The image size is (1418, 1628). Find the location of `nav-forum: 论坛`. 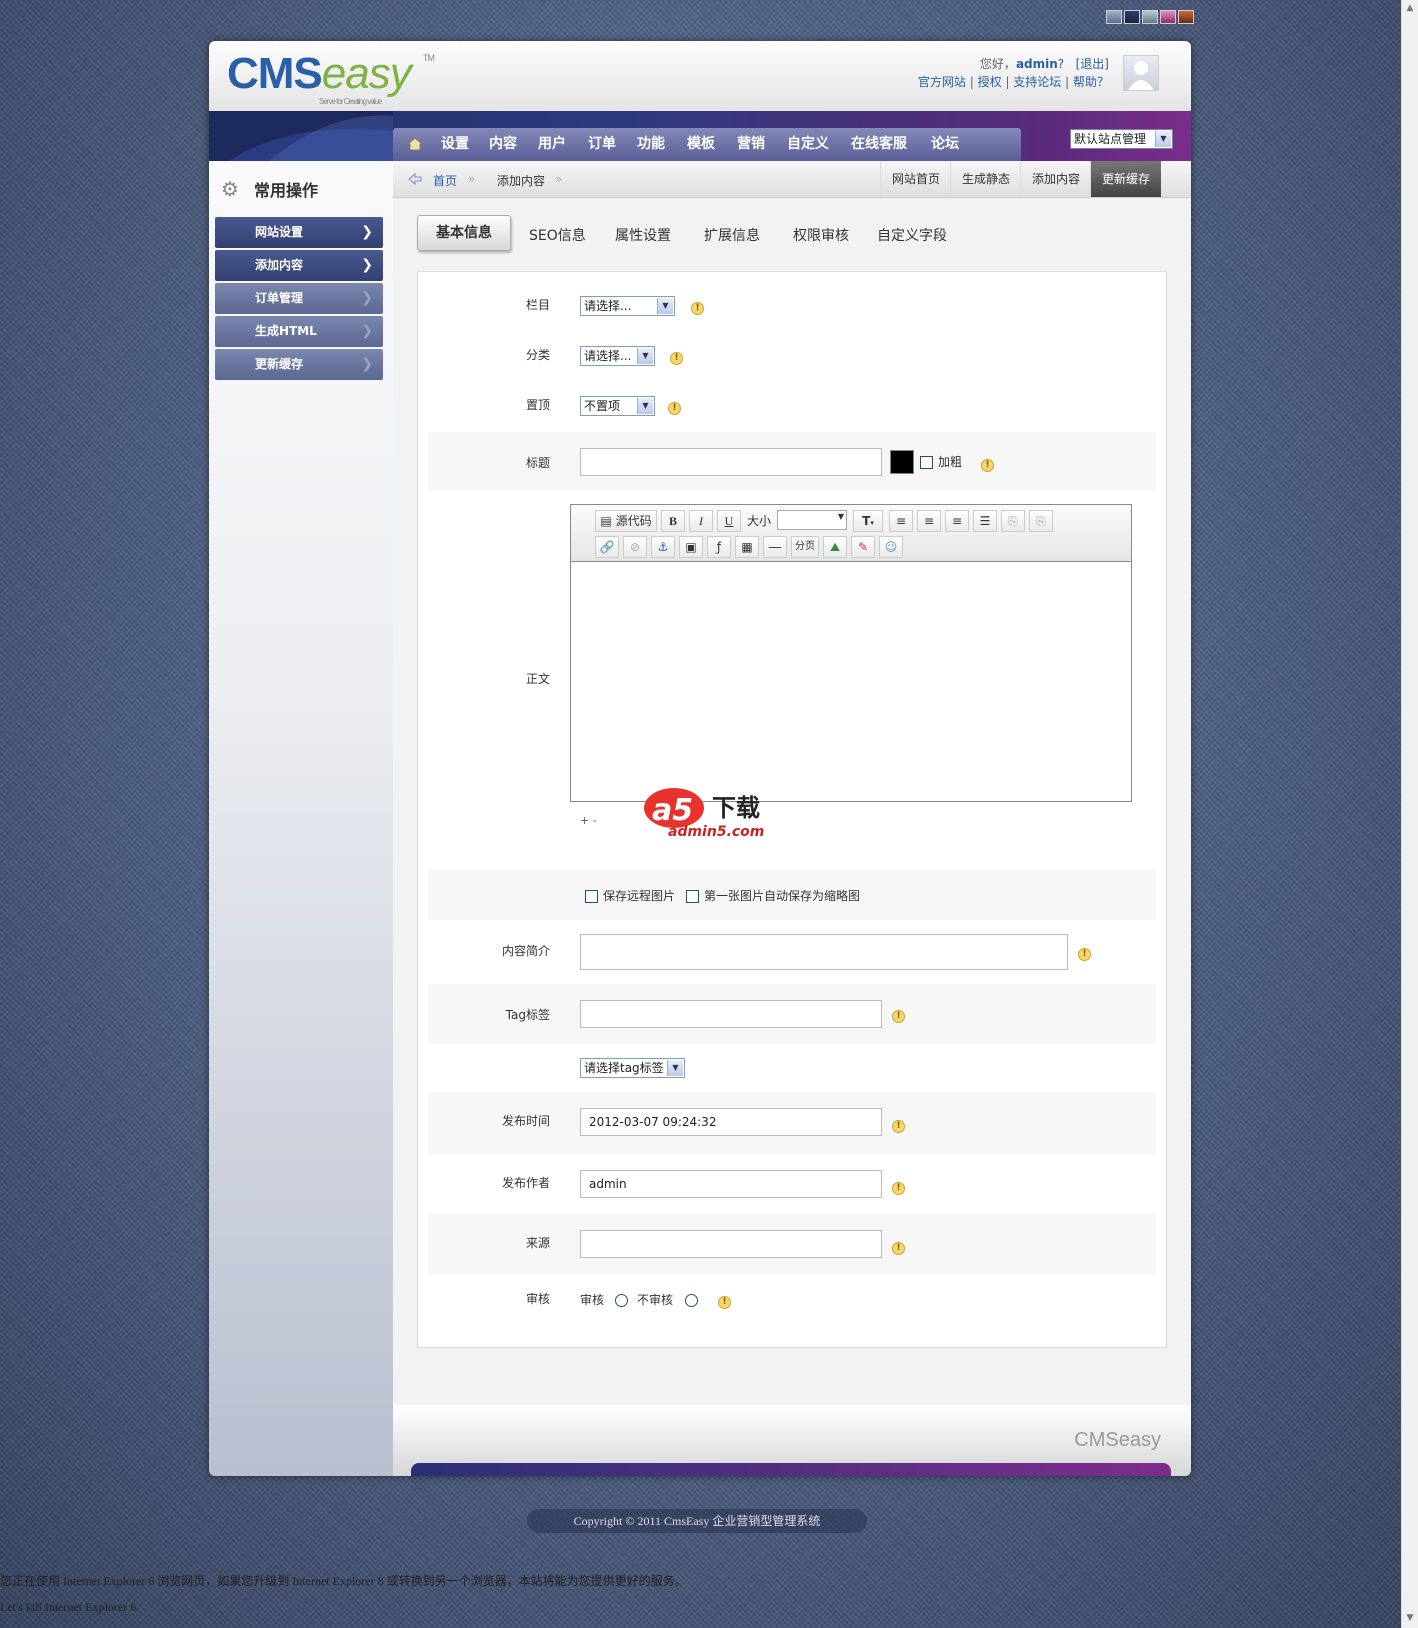

nav-forum: 论坛 is located at coordinates (945, 144).